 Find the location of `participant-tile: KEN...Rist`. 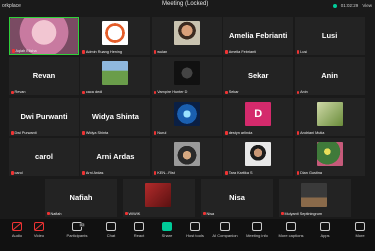

participant-tile: KEN...Rist is located at coordinates (186, 157).